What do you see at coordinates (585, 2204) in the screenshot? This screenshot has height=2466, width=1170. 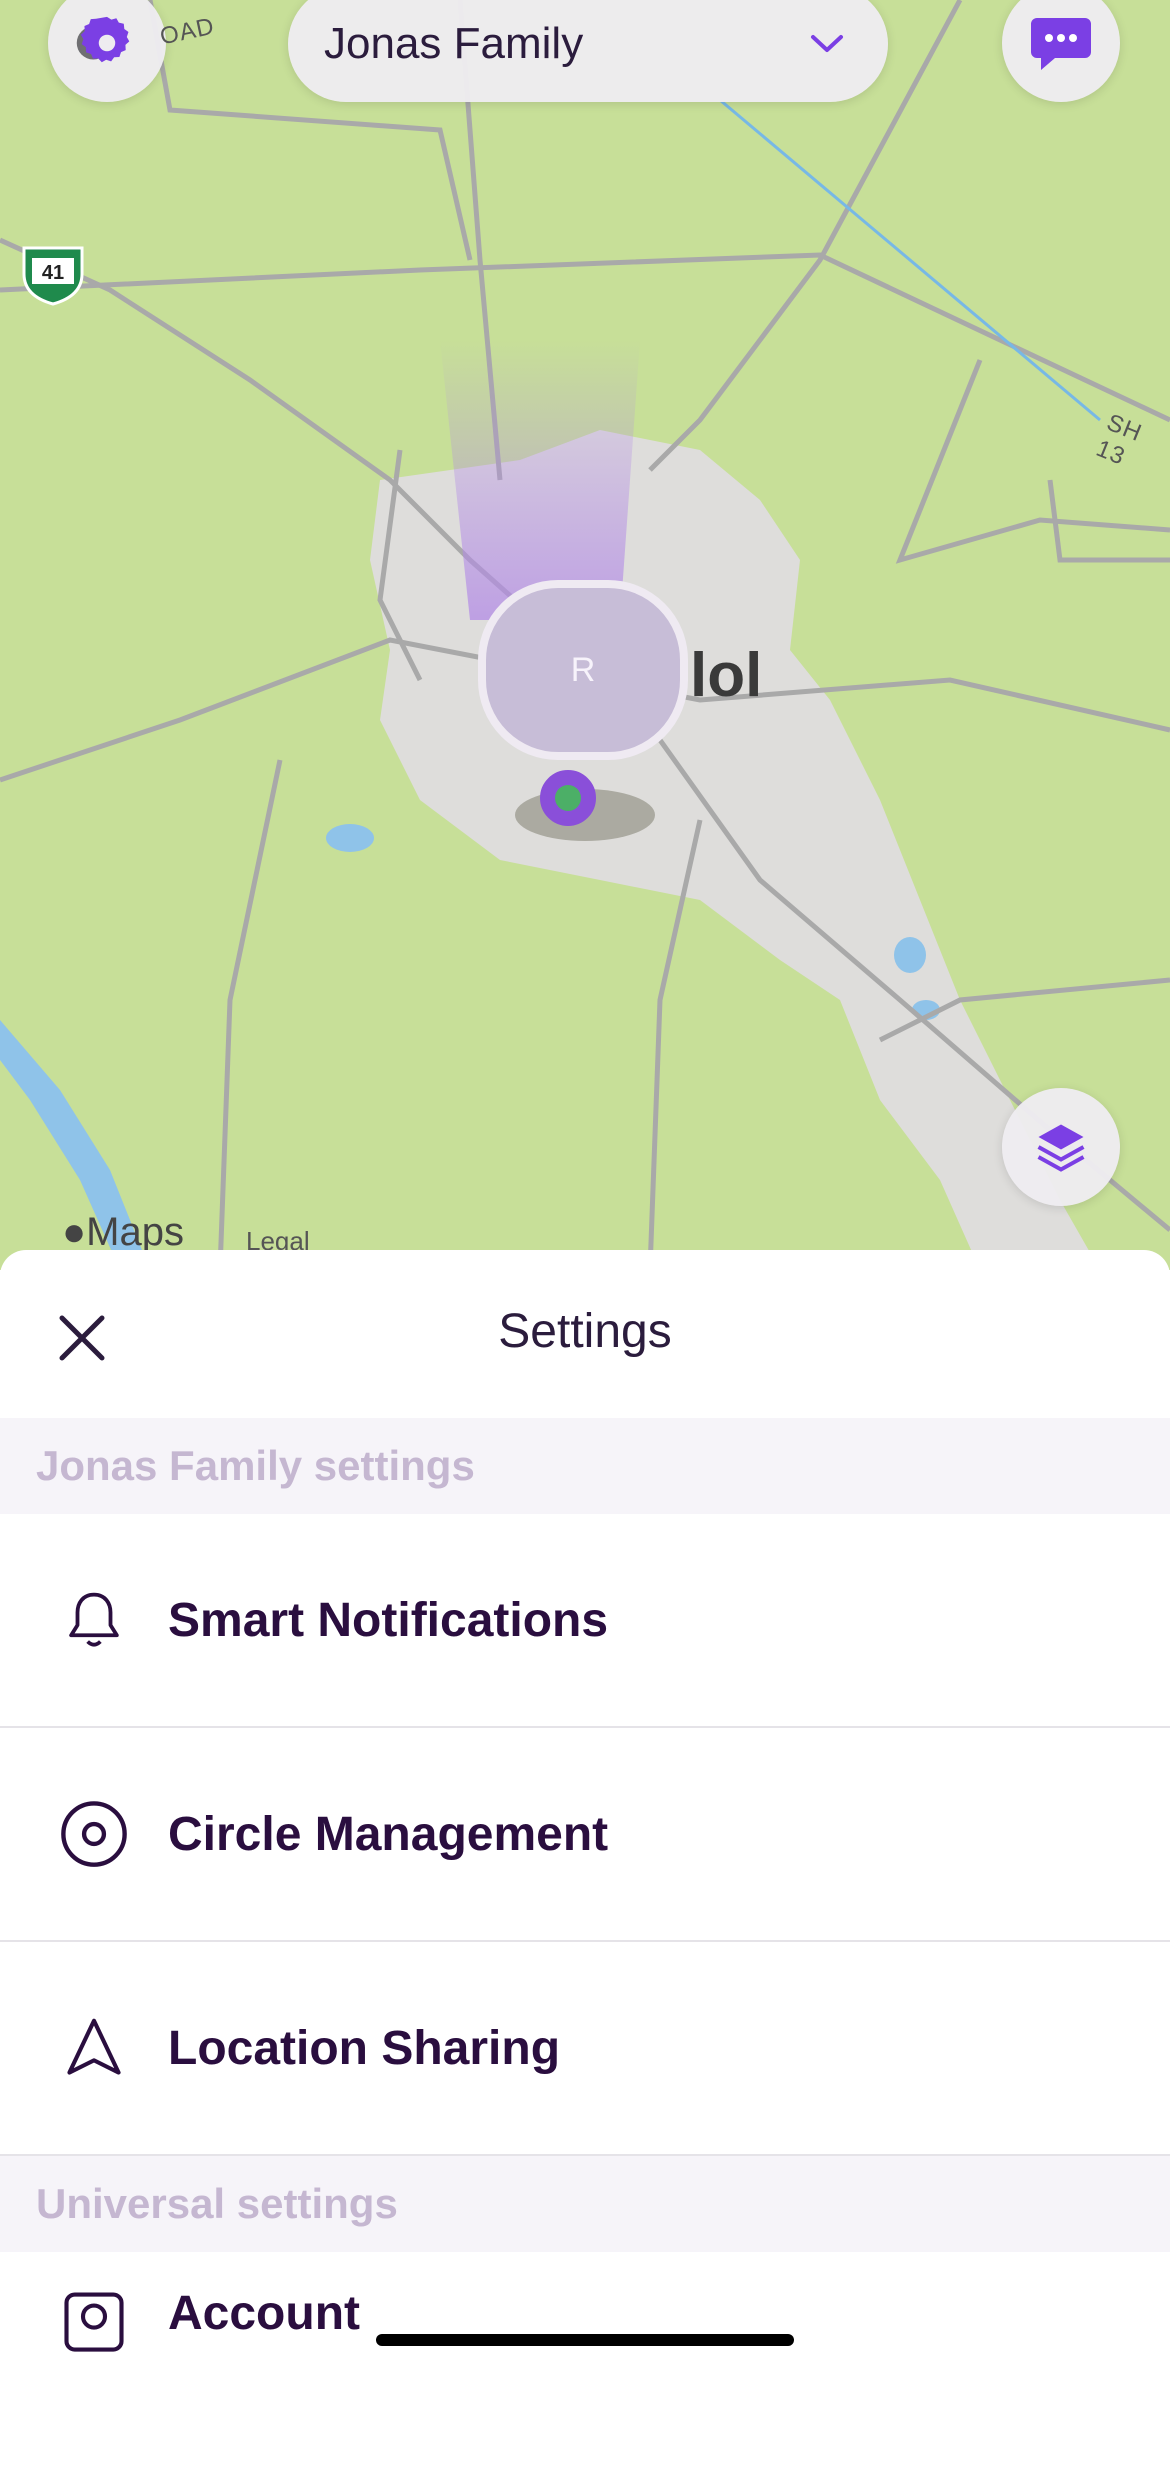 I see `section-header-universal: Universal settings` at bounding box center [585, 2204].